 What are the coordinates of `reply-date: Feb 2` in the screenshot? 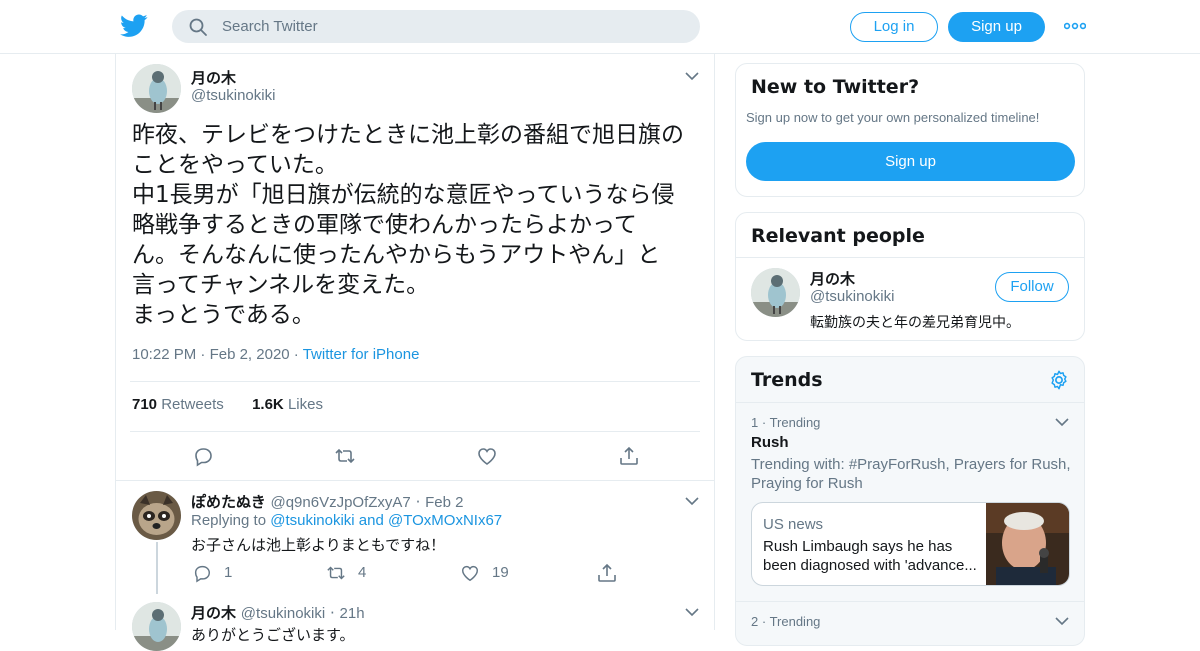 It's located at (444, 502).